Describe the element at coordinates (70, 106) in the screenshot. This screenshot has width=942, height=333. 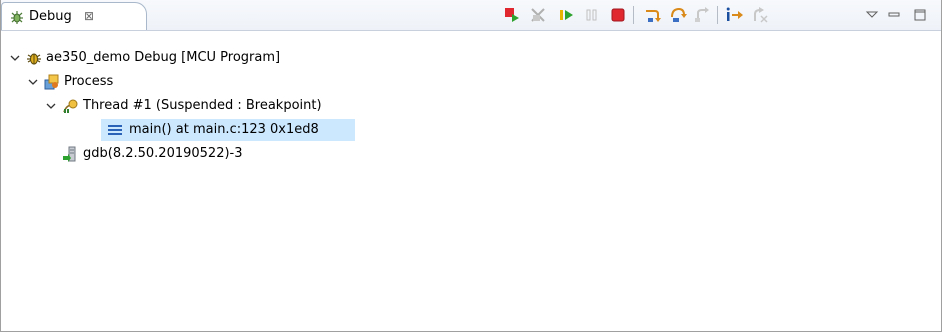
I see `thread-suspended-icon` at that location.